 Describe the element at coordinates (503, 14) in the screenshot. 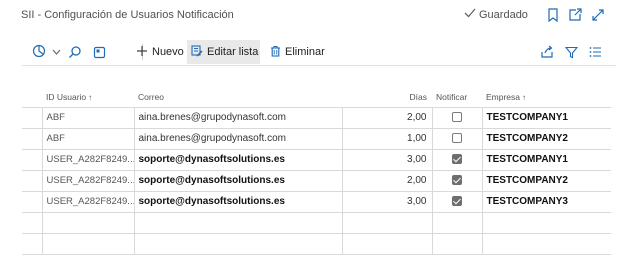

I see `saved-status-label: Guardado` at that location.